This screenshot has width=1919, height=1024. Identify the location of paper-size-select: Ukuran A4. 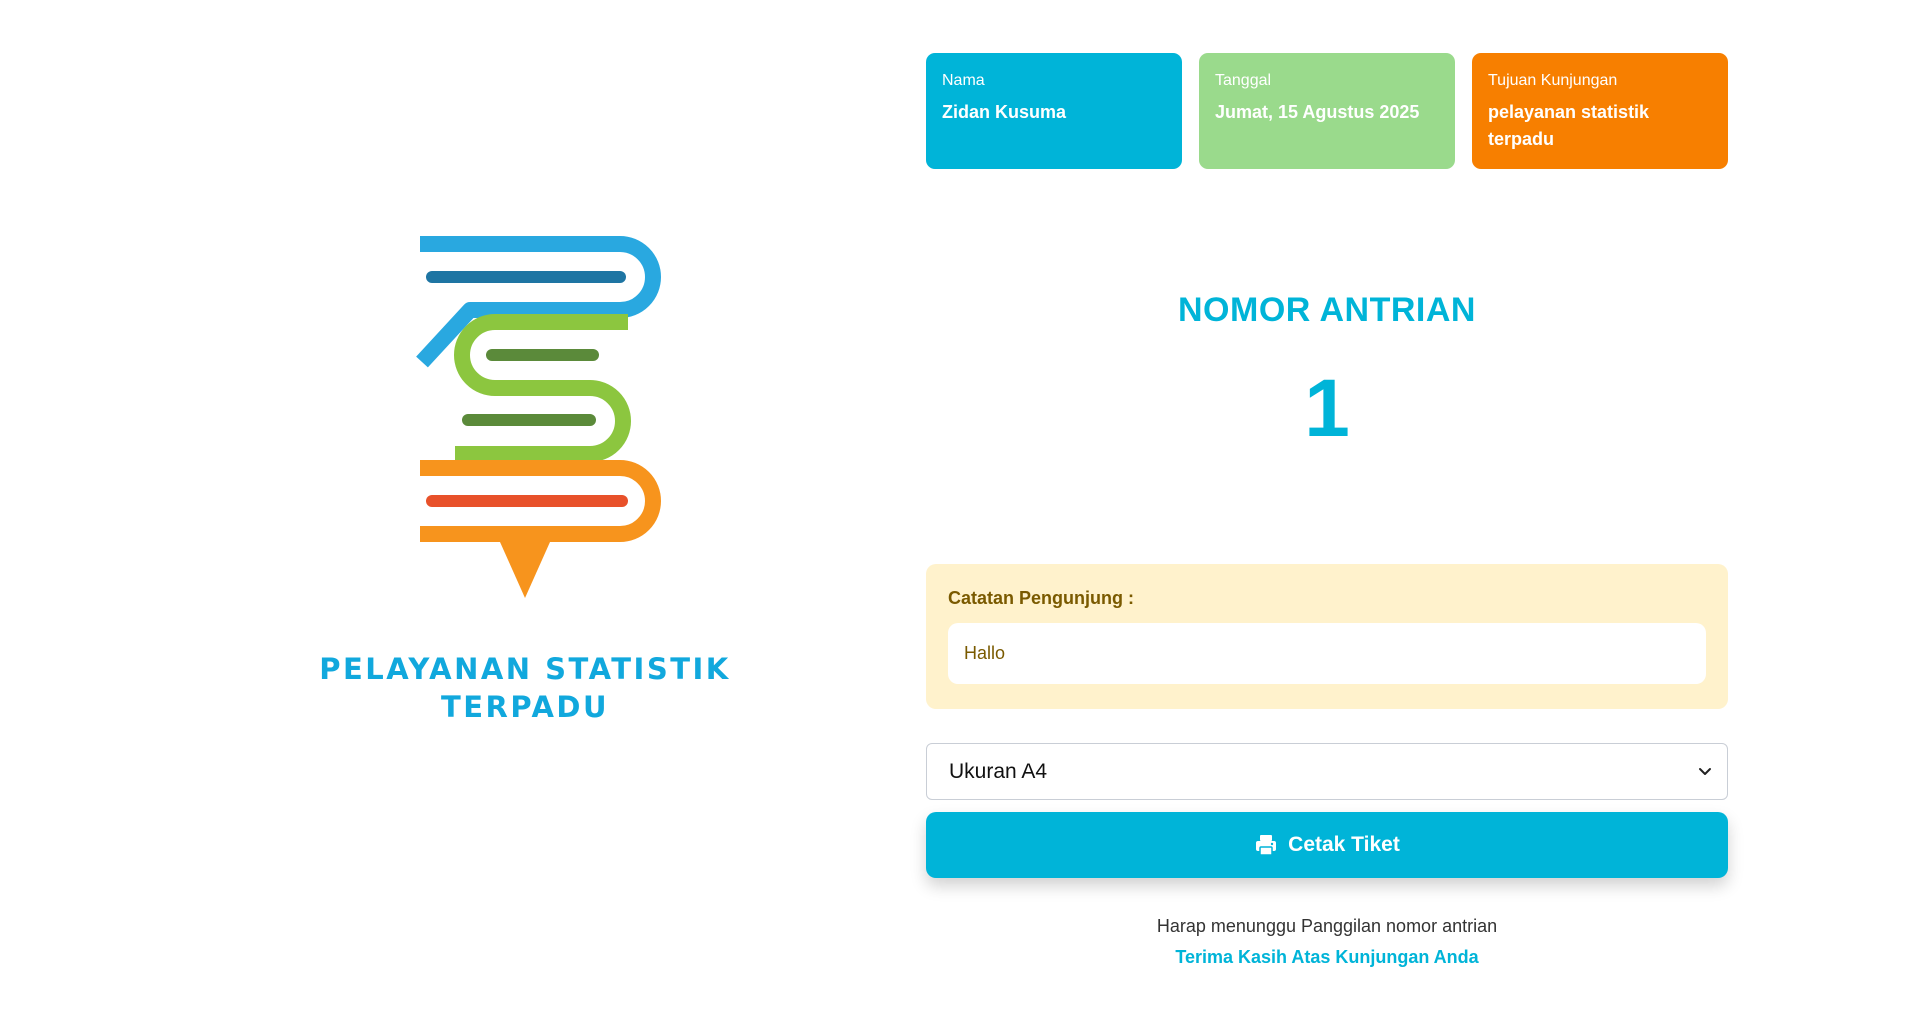
(1327, 771).